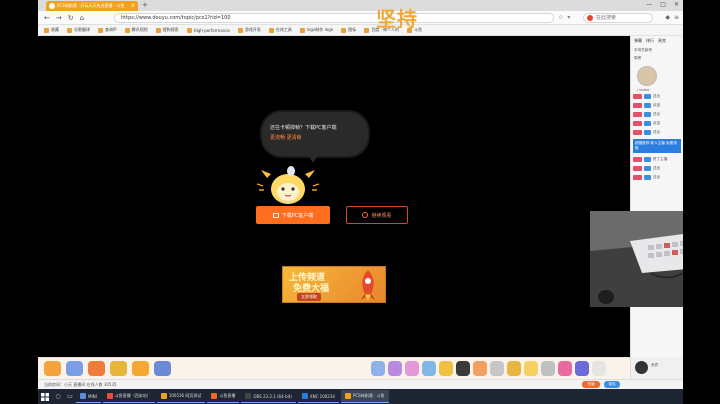 This screenshot has width=720, height=404. I want to click on bookmark-item: 收藏, so click(51, 30).